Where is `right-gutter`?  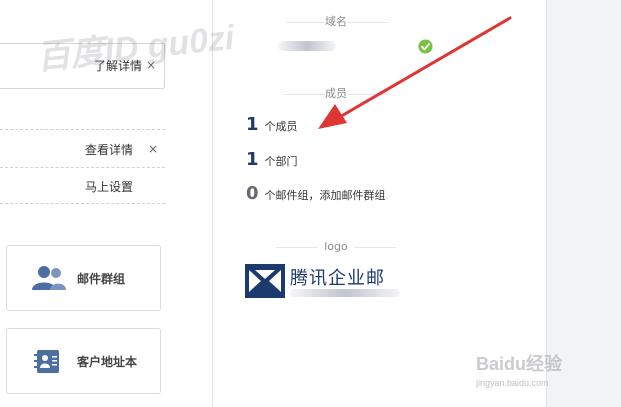 right-gutter is located at coordinates (583, 203).